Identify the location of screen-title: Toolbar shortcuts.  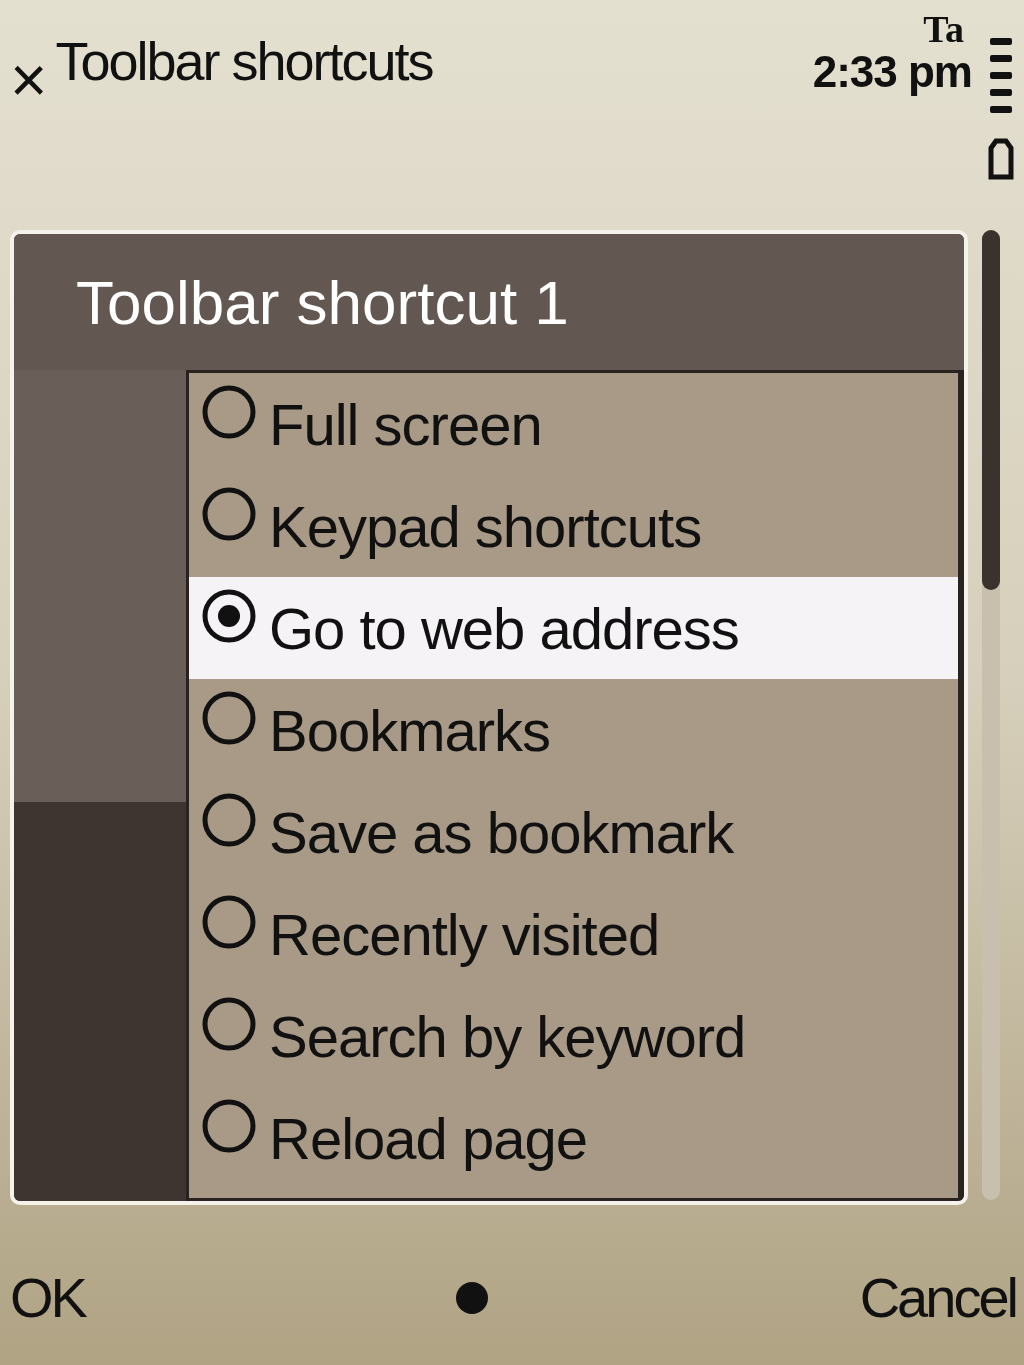
(244, 61).